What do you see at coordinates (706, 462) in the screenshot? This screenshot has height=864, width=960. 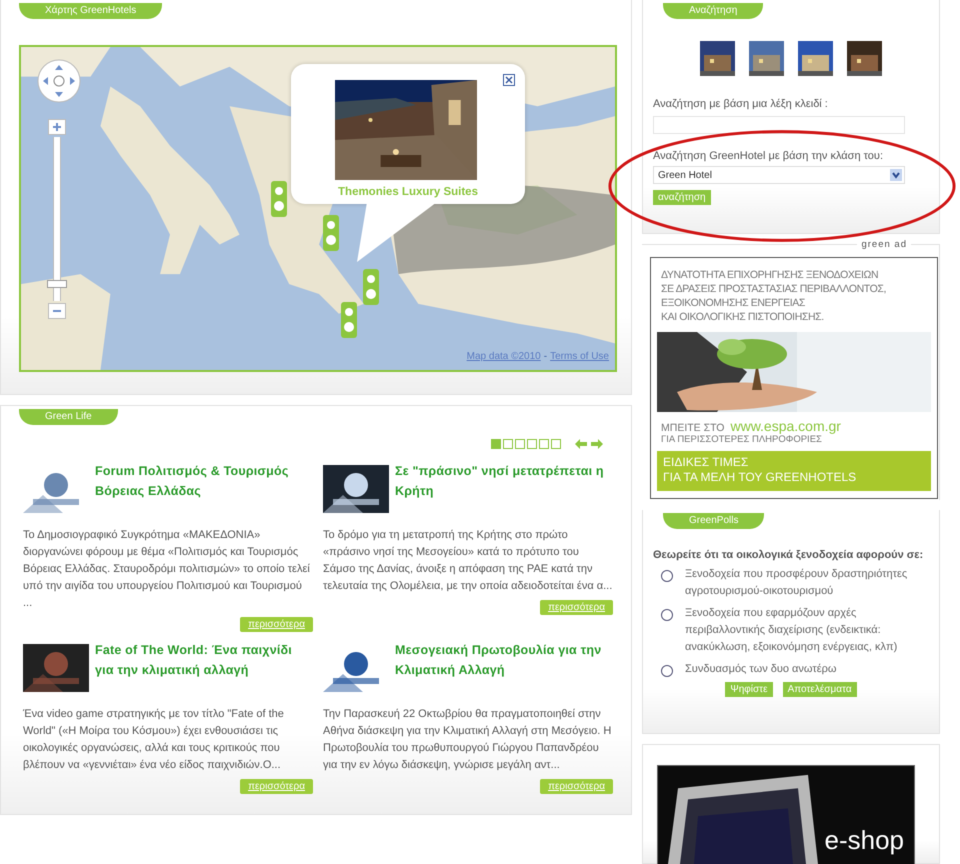 I see `ad-offer-text: ΕΙΔΙΚΕΣ ΤΙΜΕΣ` at bounding box center [706, 462].